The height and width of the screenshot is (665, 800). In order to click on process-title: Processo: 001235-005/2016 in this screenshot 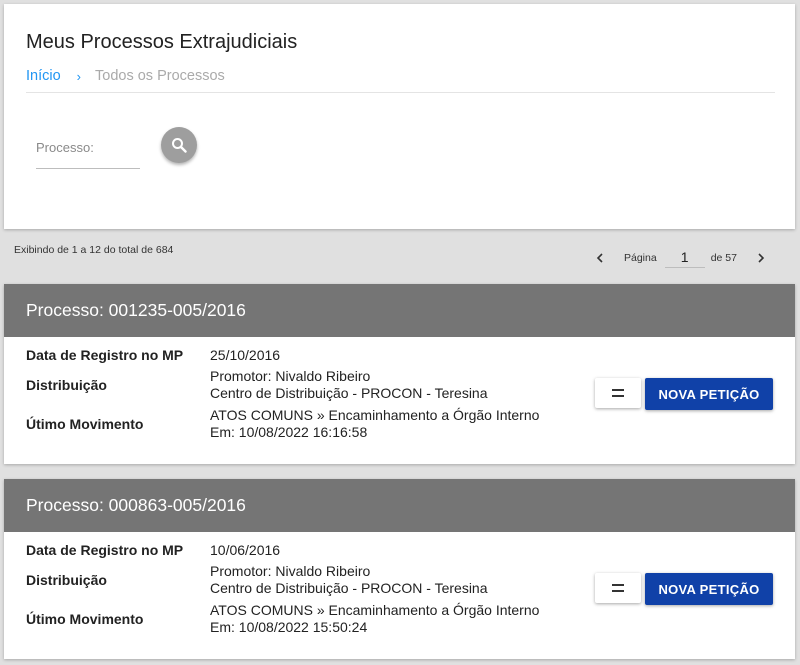, I will do `click(399, 310)`.